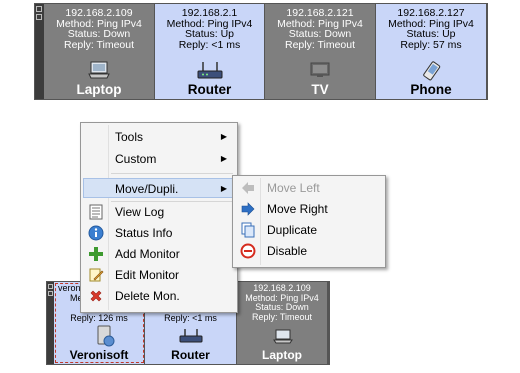  I want to click on menu-item-duplicate: Duplicate, so click(309, 230).